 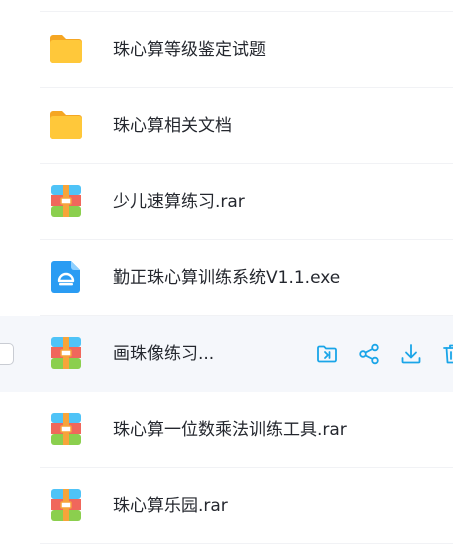 I want to click on list-item: 勤正珠心算训练系统V1.1.exe, so click(x=246, y=278).